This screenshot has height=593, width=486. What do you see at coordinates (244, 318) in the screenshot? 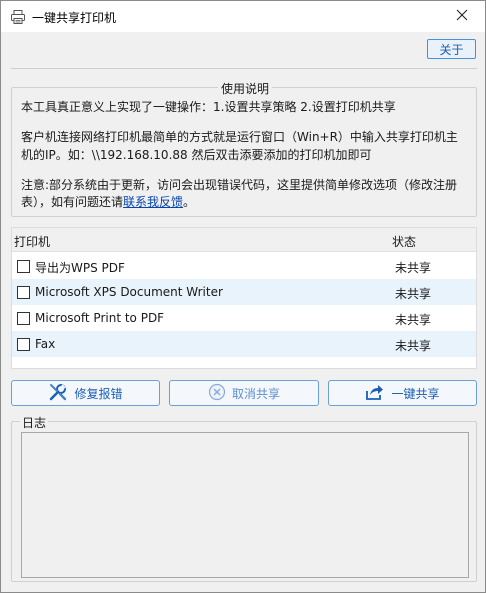
I see `printer-row: Microsoft Print to PDF 未共享` at bounding box center [244, 318].